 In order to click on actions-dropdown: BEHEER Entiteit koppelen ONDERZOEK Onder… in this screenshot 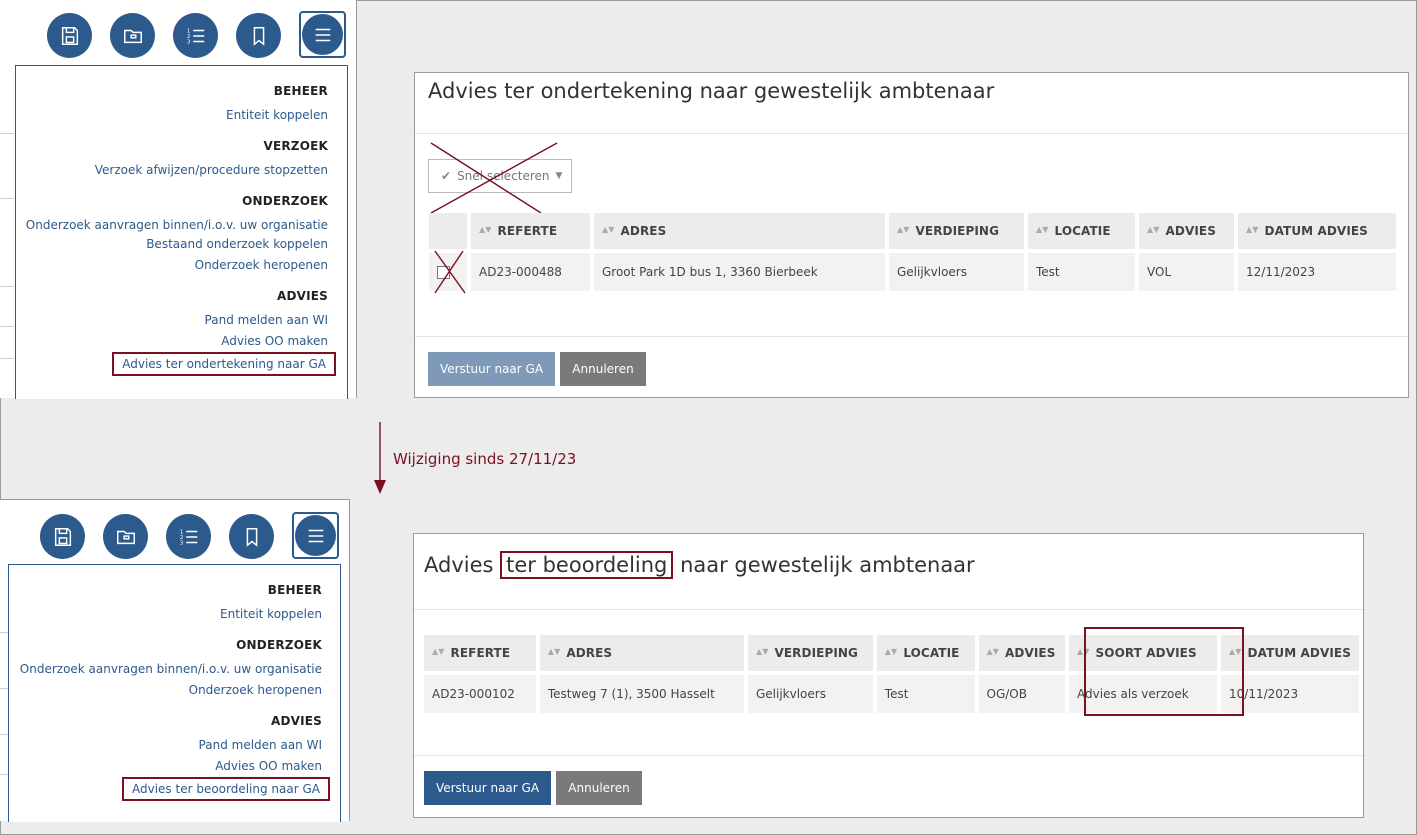, I will do `click(174, 693)`.